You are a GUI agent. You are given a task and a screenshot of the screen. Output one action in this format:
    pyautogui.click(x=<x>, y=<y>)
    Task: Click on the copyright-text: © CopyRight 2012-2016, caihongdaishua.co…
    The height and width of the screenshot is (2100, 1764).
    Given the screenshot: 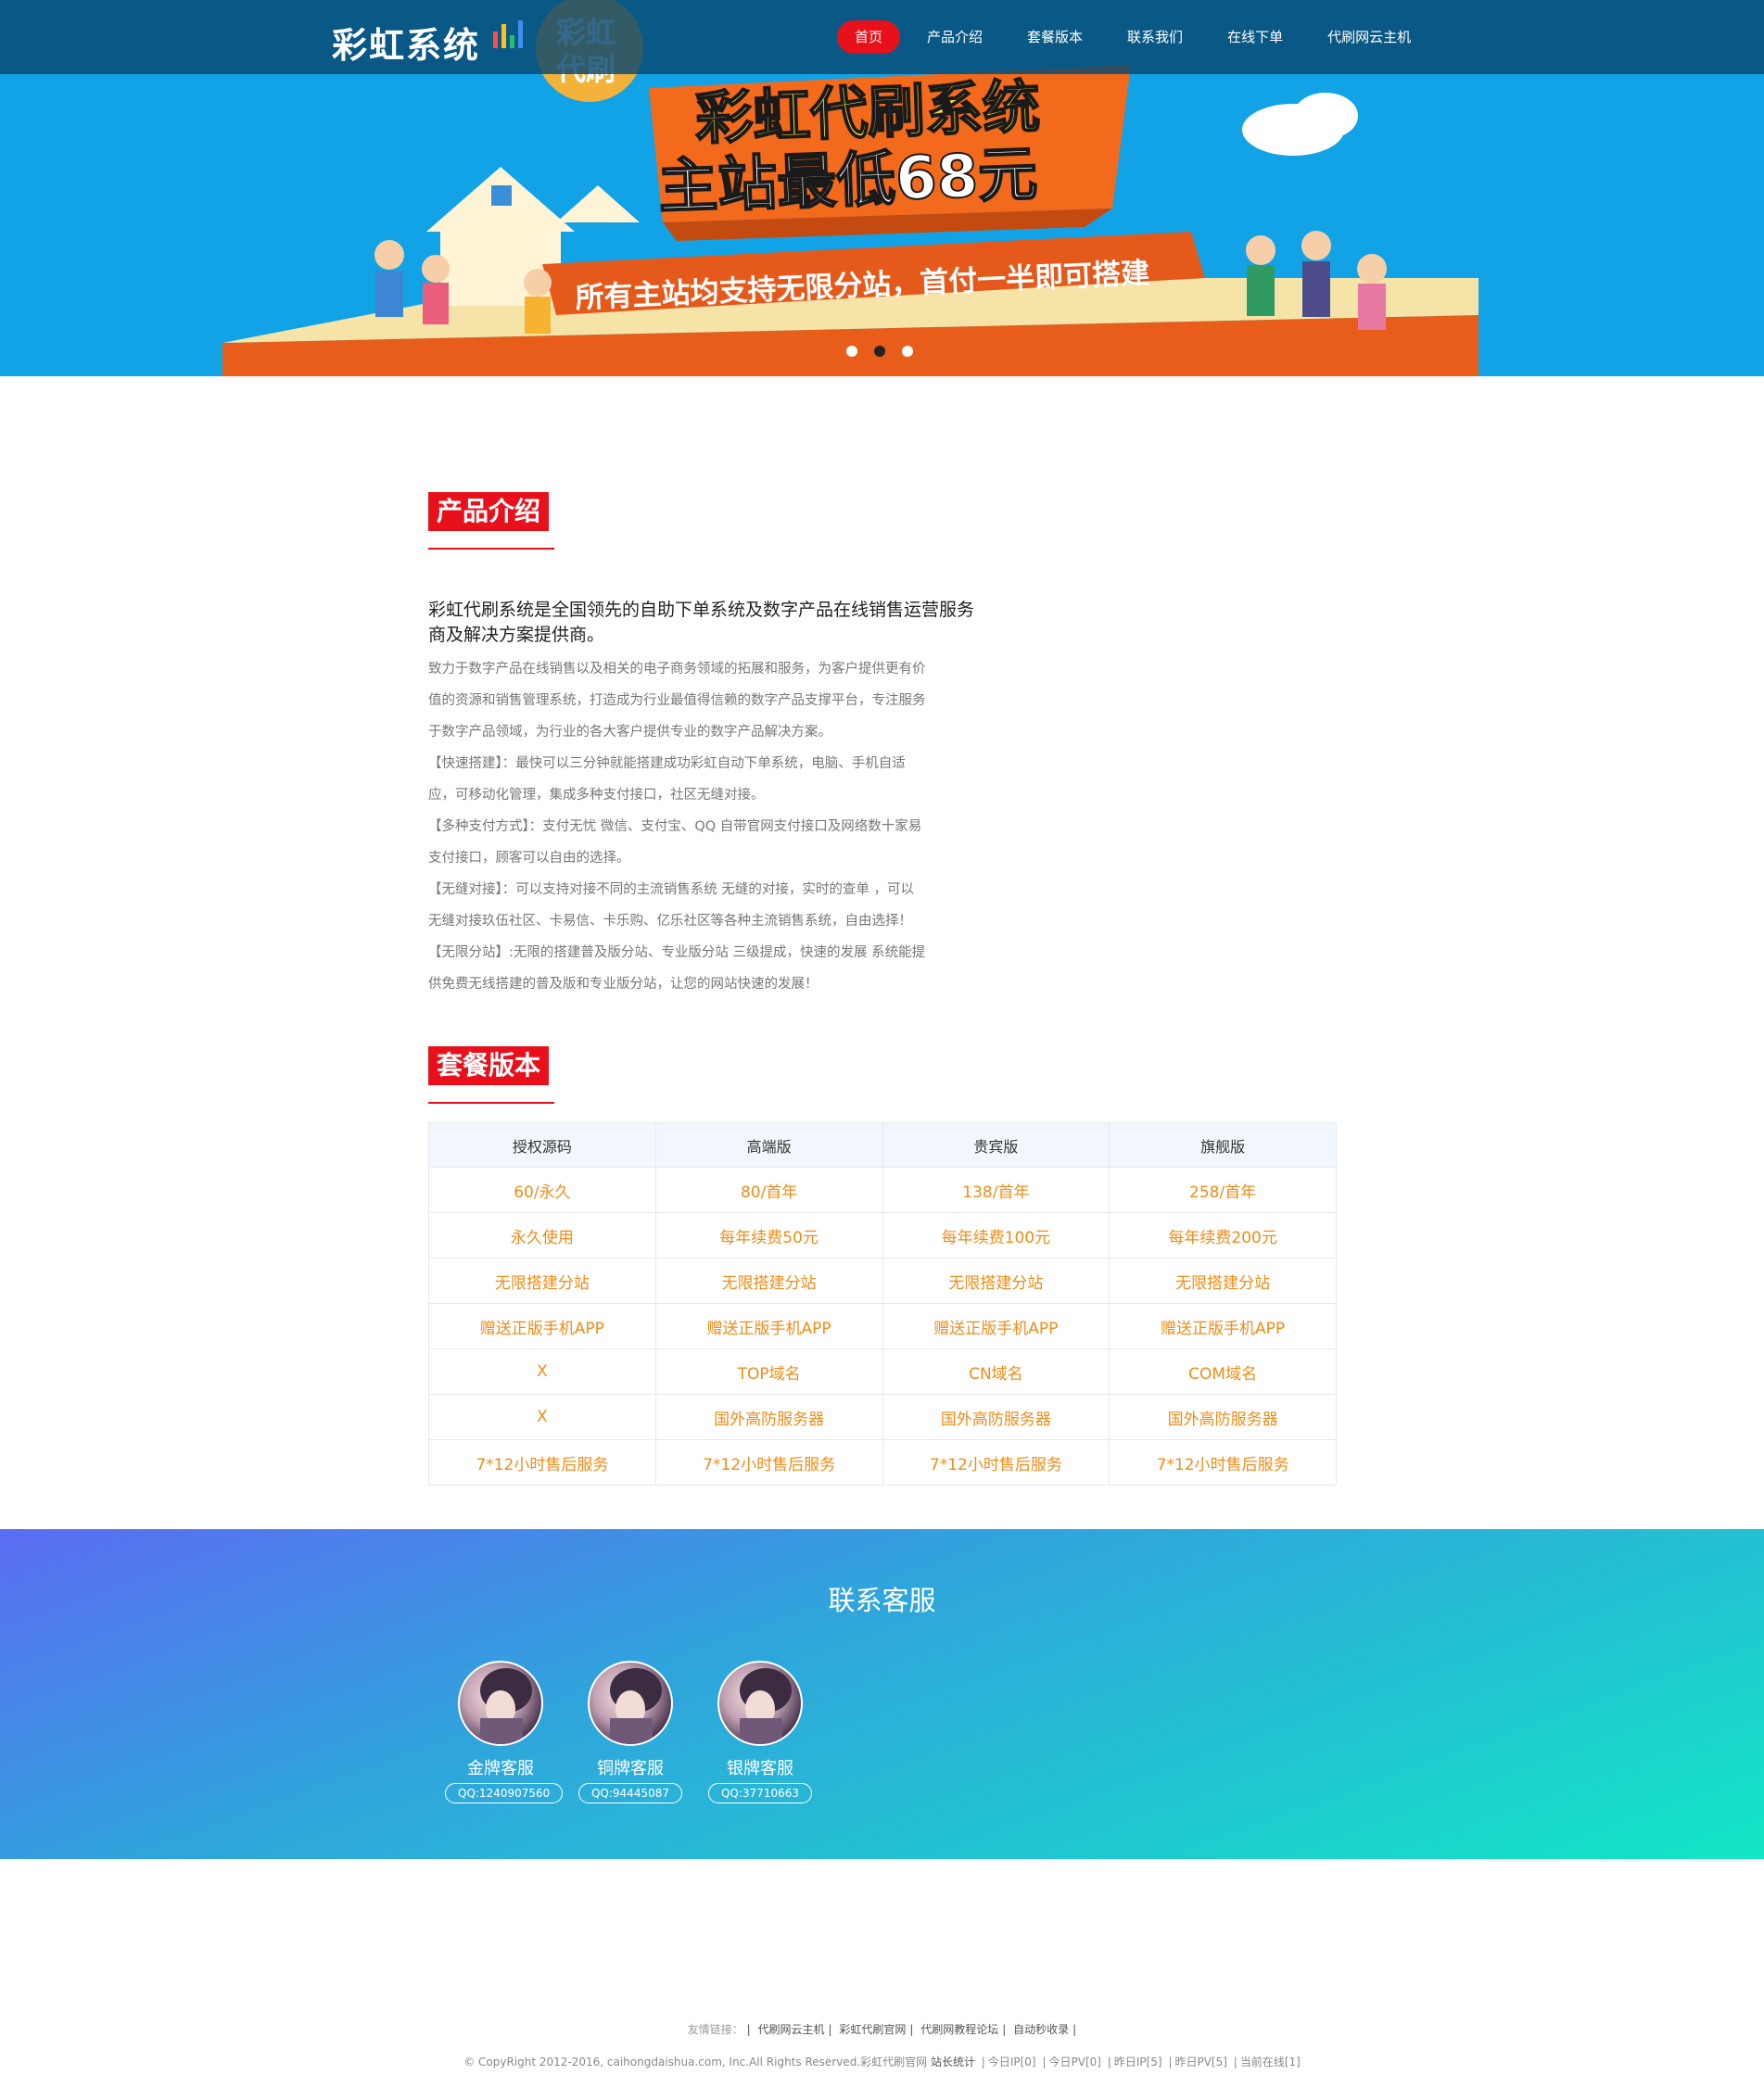 What is the action you would take?
    pyautogui.click(x=696, y=2062)
    